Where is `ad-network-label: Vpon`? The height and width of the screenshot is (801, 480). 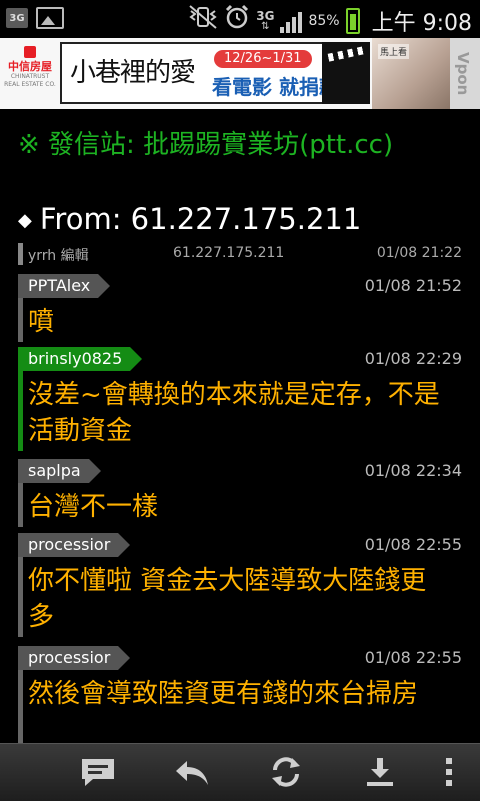
ad-network-label: Vpon is located at coordinates (465, 73).